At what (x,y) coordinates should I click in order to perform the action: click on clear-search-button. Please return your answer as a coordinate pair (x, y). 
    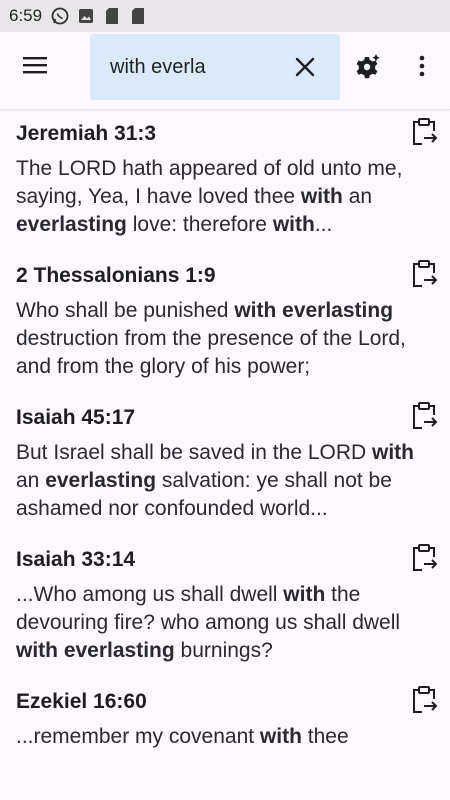
    Looking at the image, I should click on (305, 67).